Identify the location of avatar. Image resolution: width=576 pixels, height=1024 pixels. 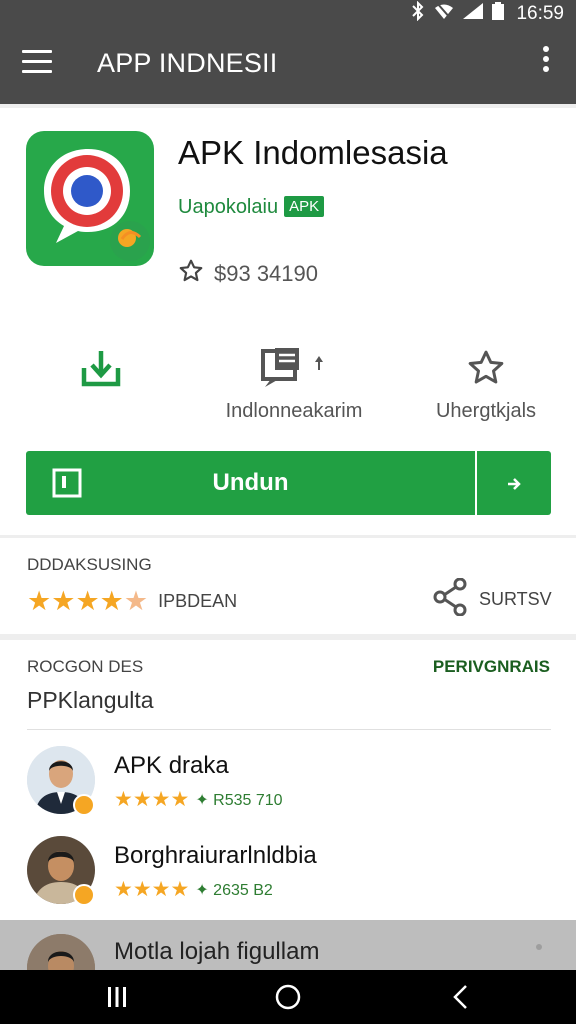
(61, 952).